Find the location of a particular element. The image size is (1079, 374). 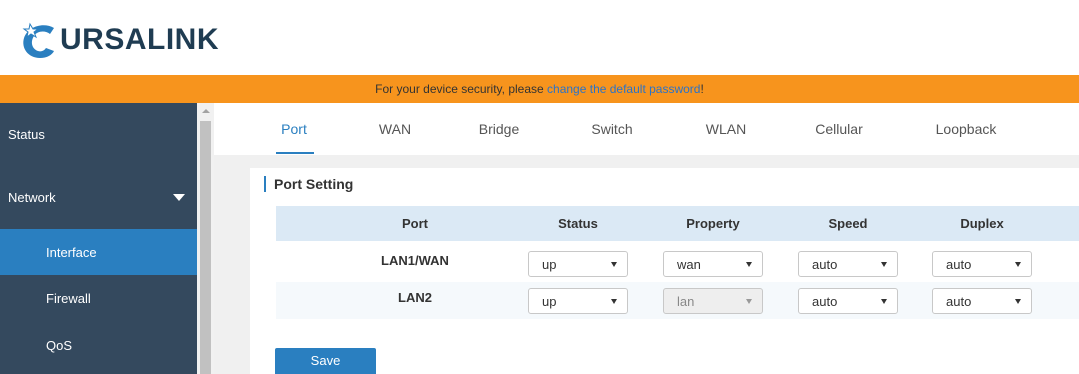

tab-loopback: Loopback is located at coordinates (966, 129).